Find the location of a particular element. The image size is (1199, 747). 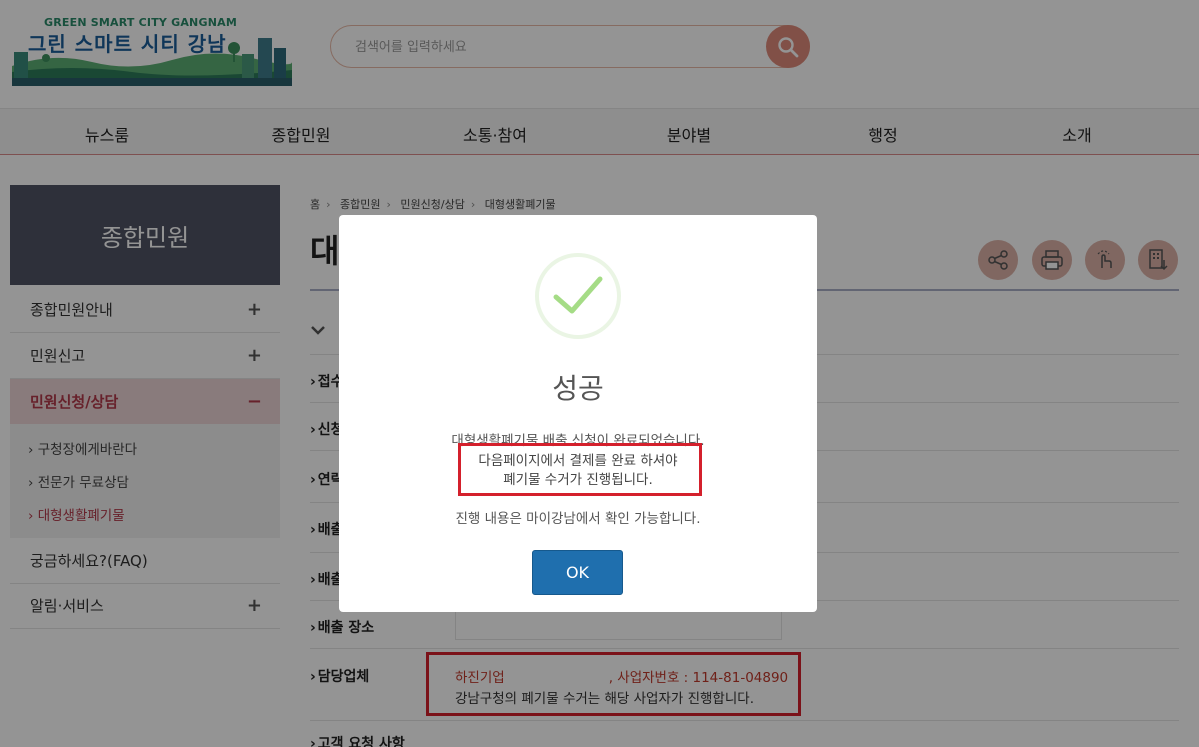

checkmark-icon is located at coordinates (578, 295).